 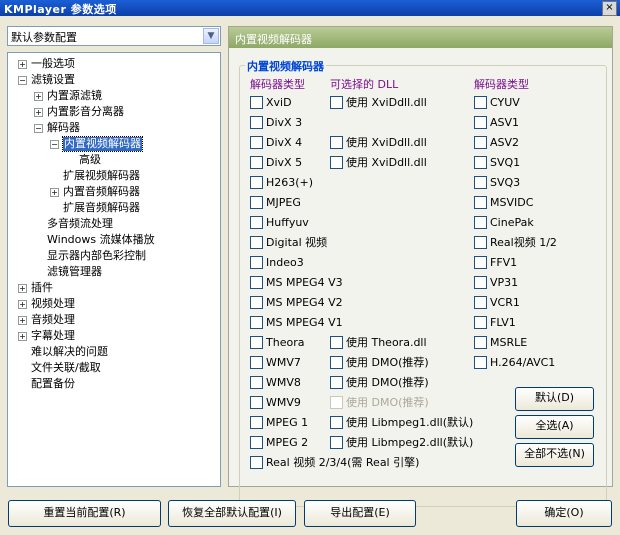 What do you see at coordinates (285, 66) in the screenshot?
I see `group-title: 内置视频解码器` at bounding box center [285, 66].